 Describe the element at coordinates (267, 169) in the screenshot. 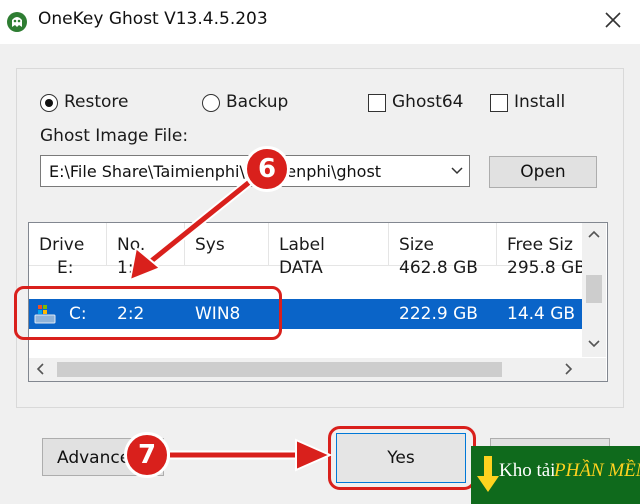

I see `step-6-badge: 6` at that location.